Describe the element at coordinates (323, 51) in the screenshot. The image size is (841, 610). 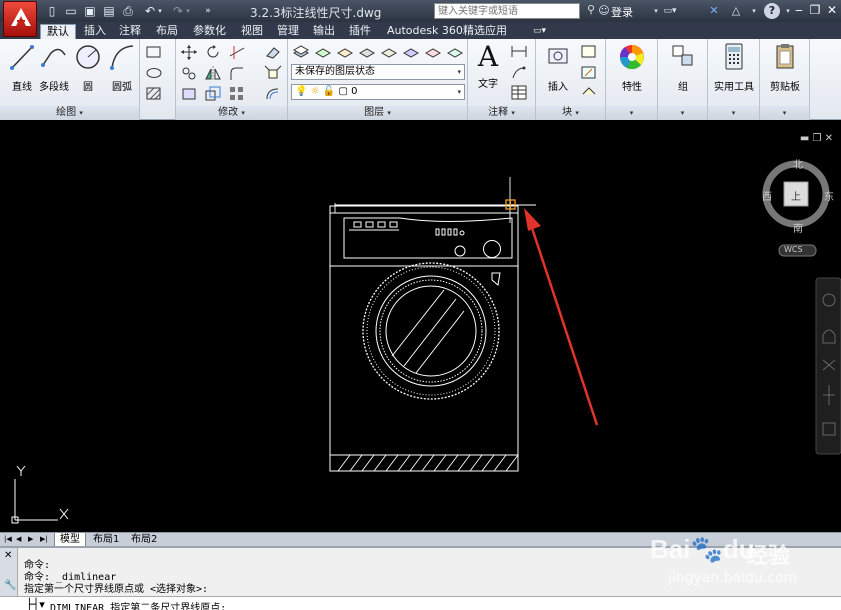
I see `layer-state-icon` at that location.